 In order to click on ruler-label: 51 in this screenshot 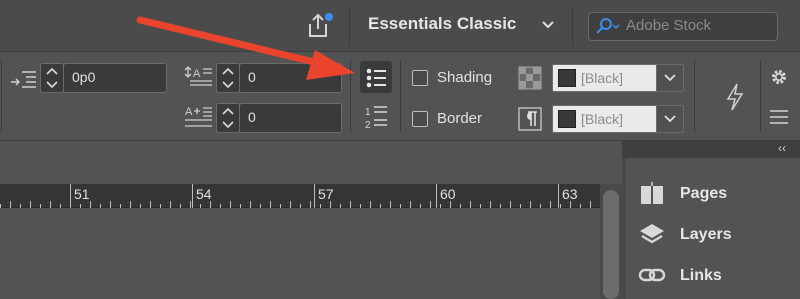, I will do `click(82, 194)`.